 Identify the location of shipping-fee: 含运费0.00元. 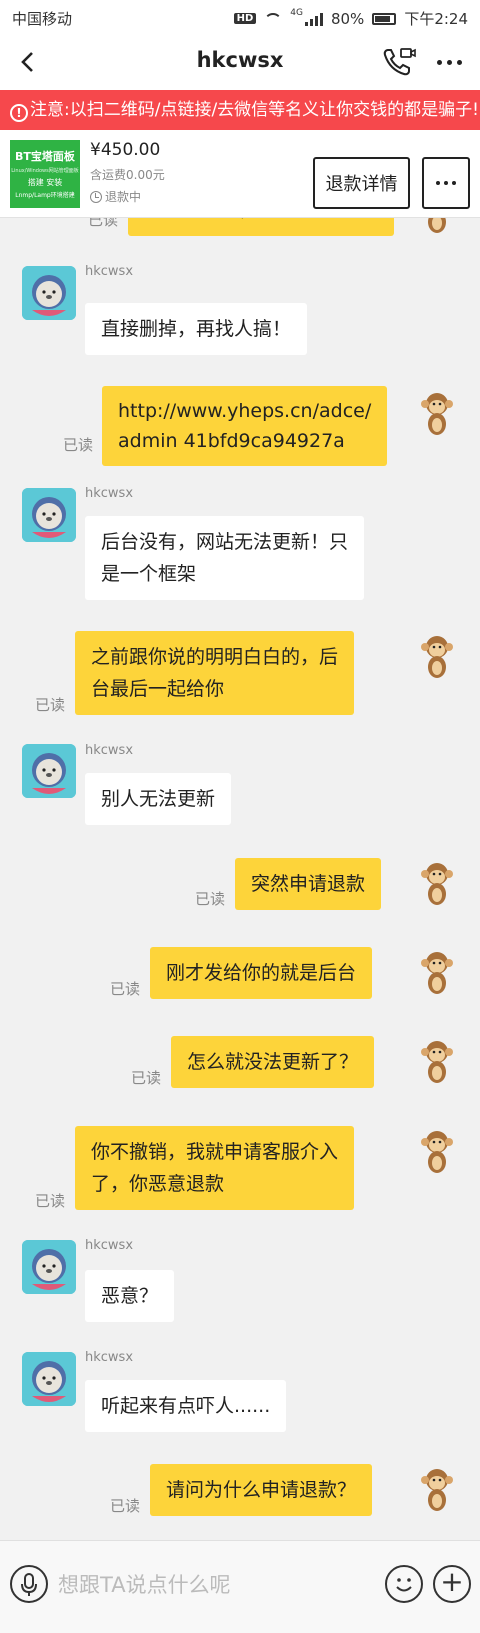
(127, 175).